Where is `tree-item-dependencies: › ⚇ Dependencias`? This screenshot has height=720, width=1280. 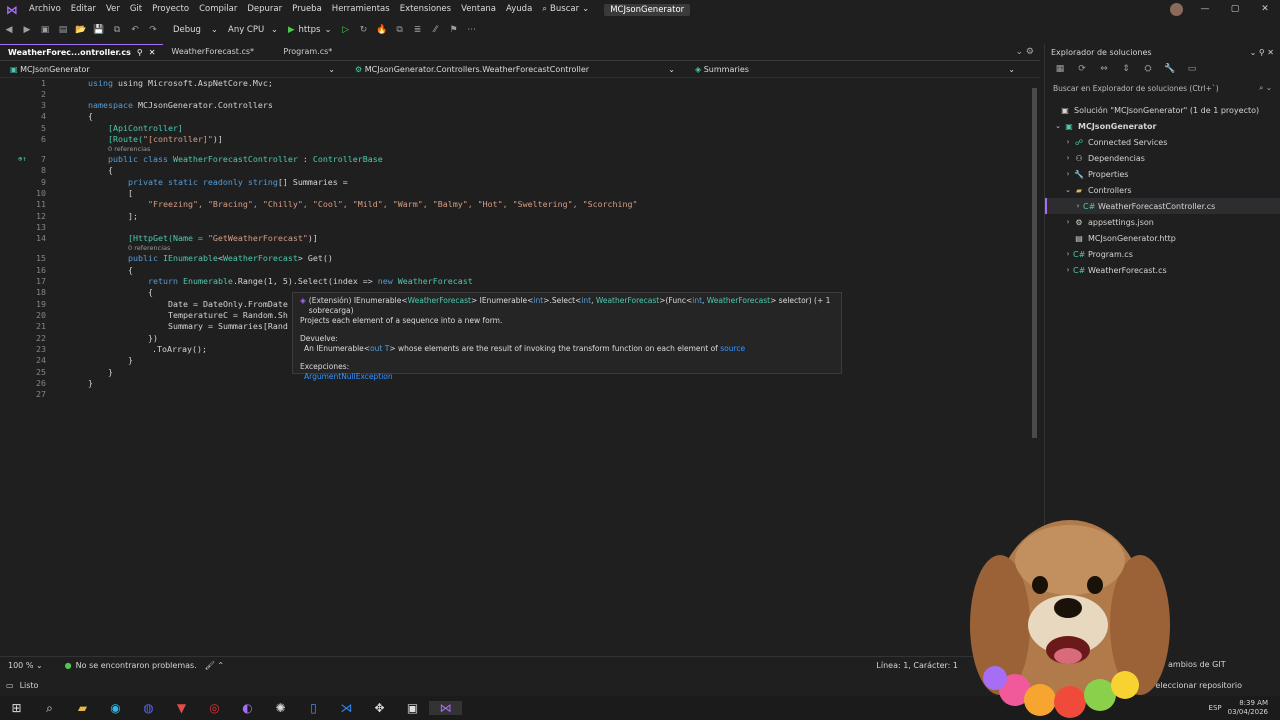 tree-item-dependencies: › ⚇ Dependencias is located at coordinates (1162, 158).